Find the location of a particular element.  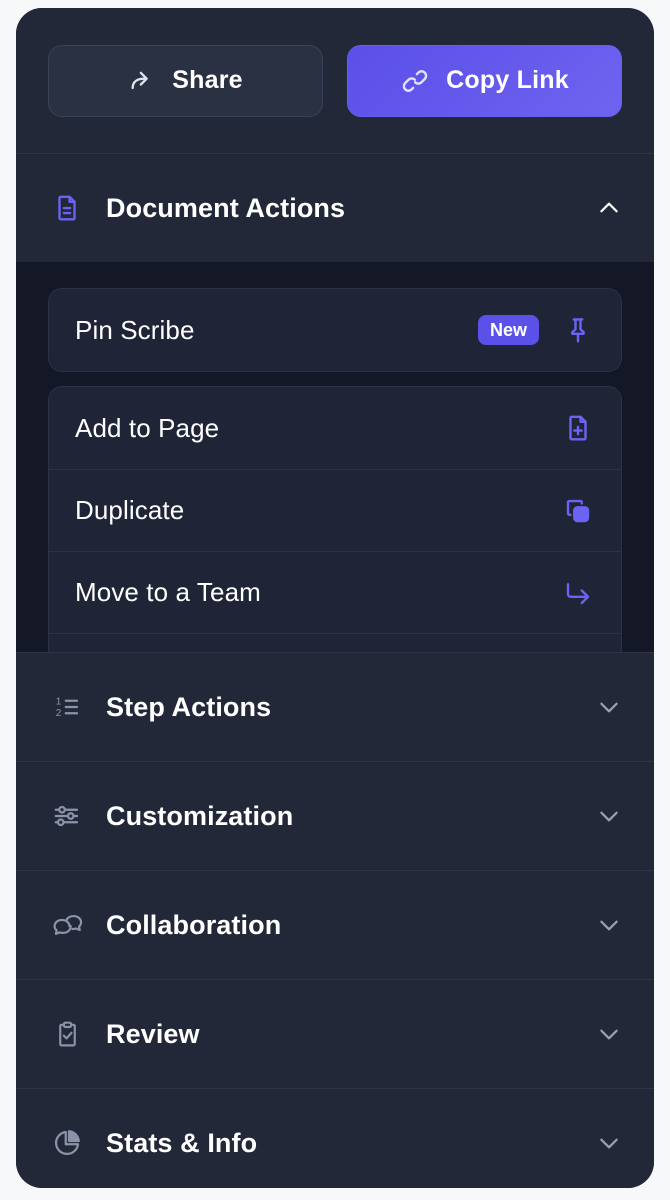

menu-item-label: Pin Scribe is located at coordinates (135, 329).